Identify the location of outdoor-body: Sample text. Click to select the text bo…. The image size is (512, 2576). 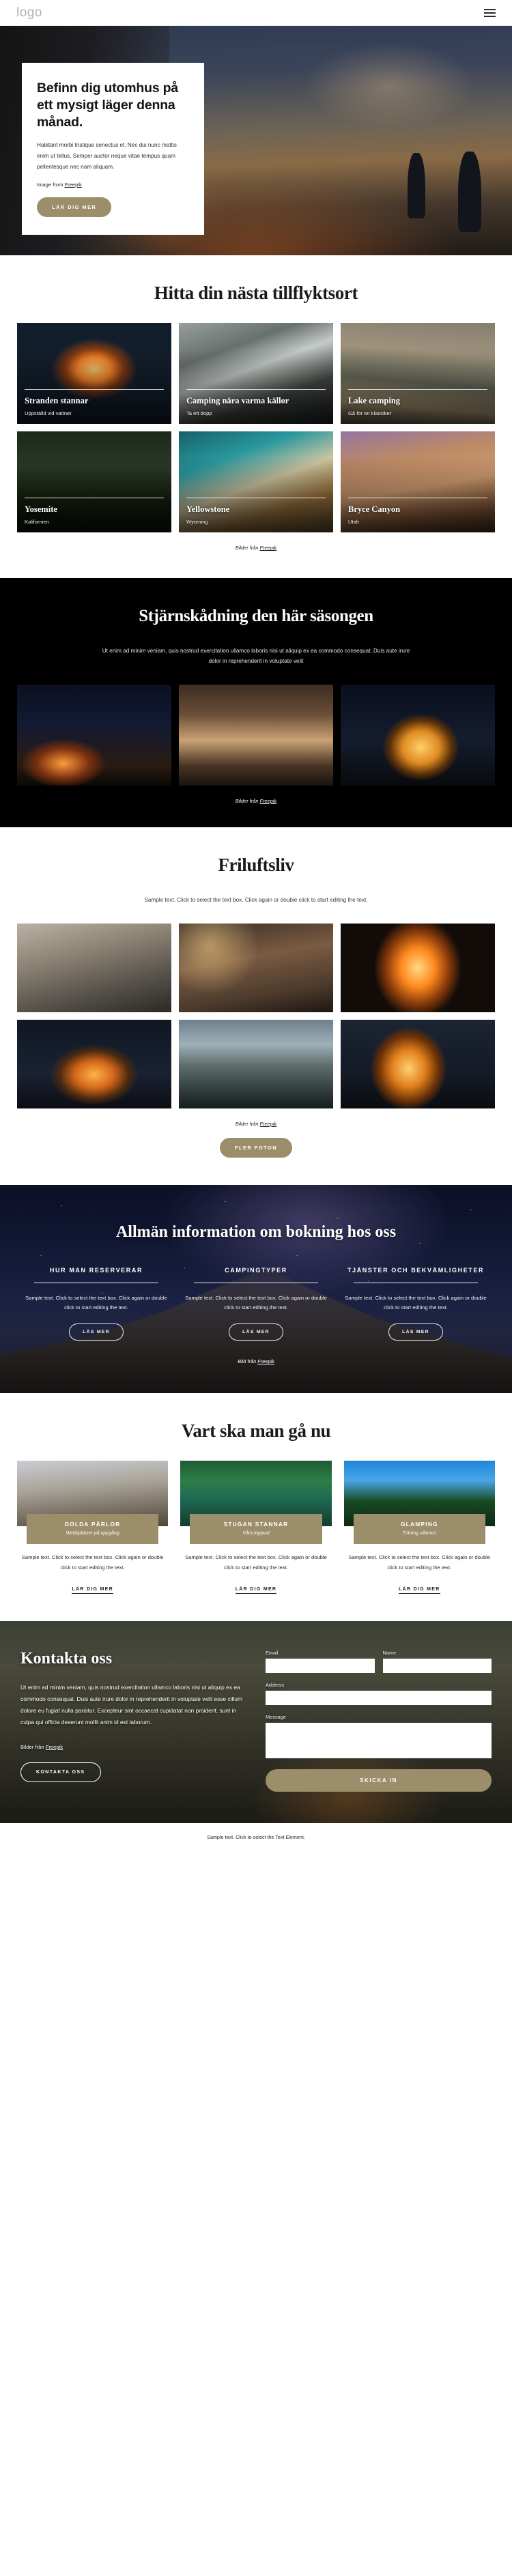
(256, 900).